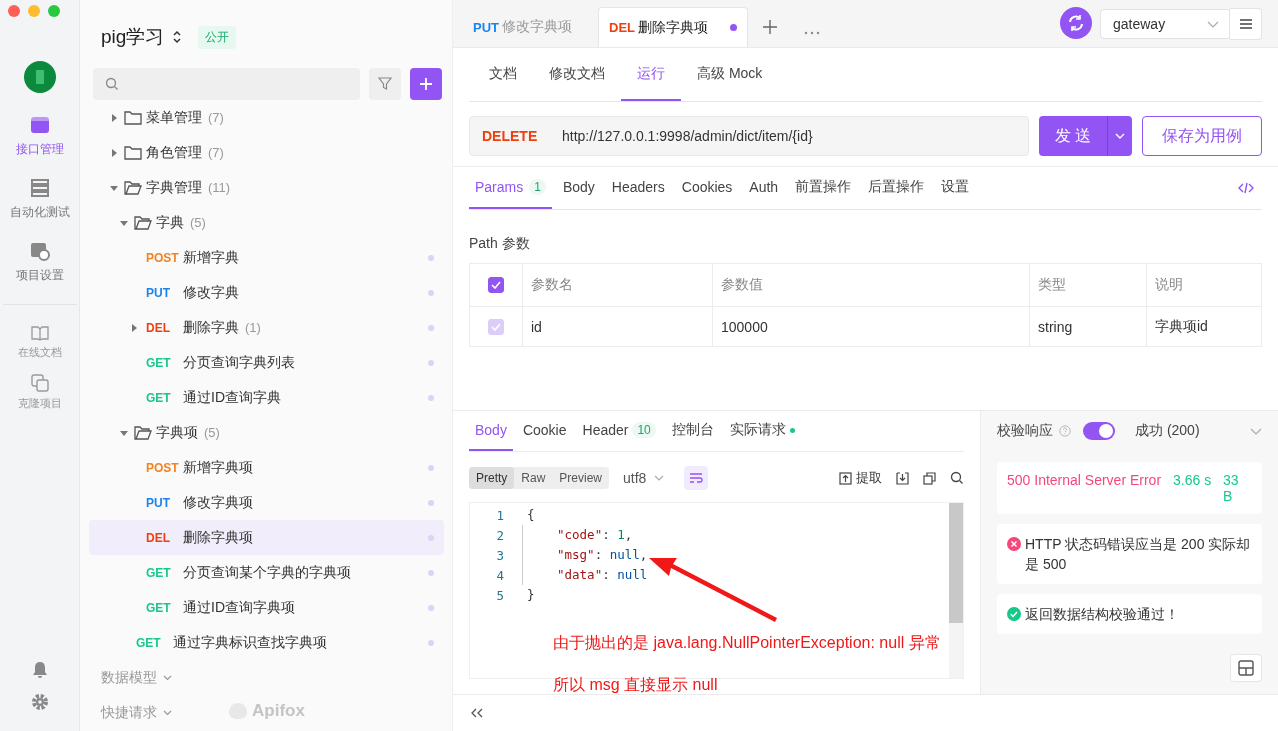 Image resolution: width=1278 pixels, height=731 pixels. I want to click on encoding-select: utf8, so click(644, 478).